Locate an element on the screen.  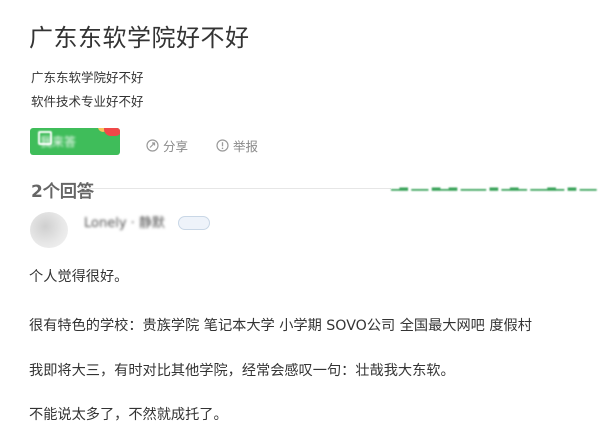
answer-paragraph: 我即将大三，有时对比其他学院，经常会感叹一句：壮哉我大东软。 is located at coordinates (242, 371).